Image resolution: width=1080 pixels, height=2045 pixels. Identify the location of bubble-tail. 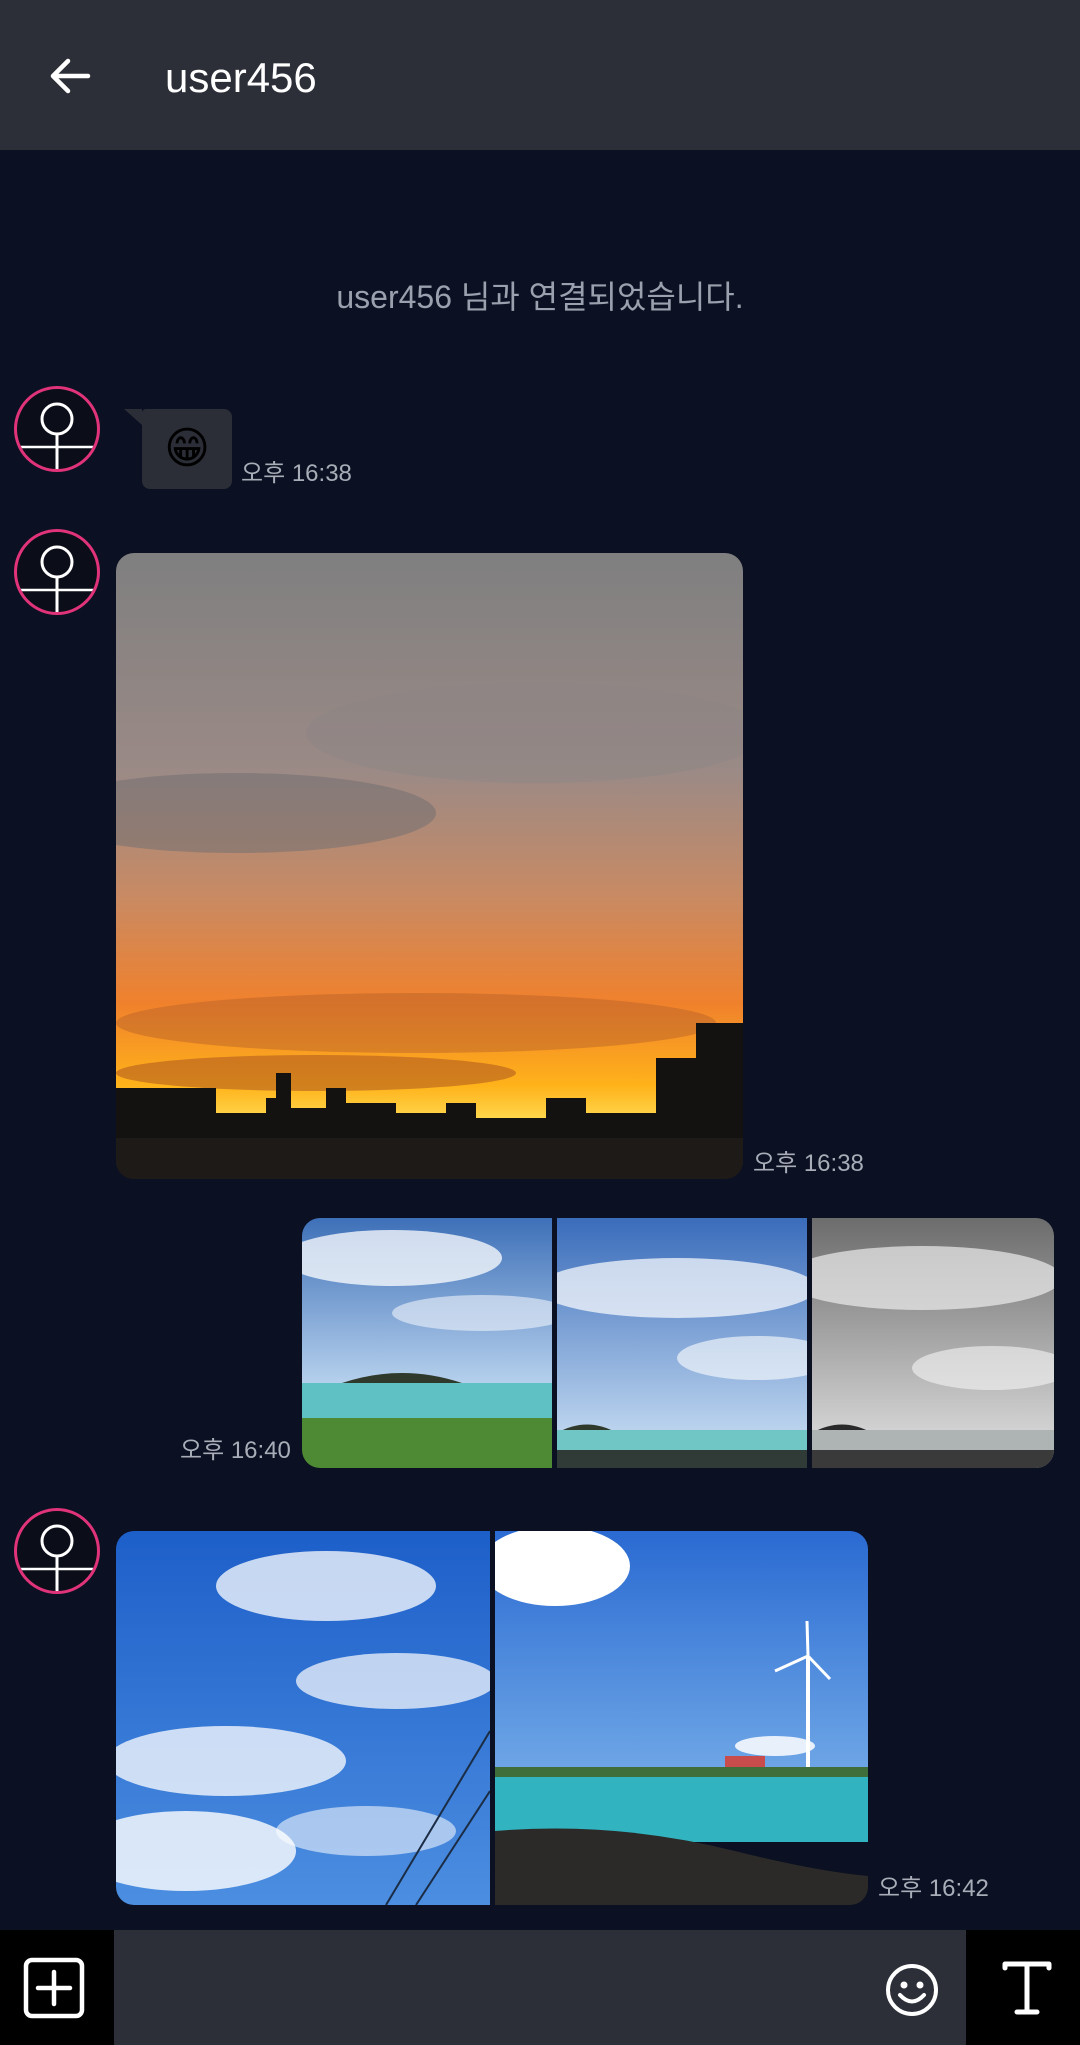
(133, 417).